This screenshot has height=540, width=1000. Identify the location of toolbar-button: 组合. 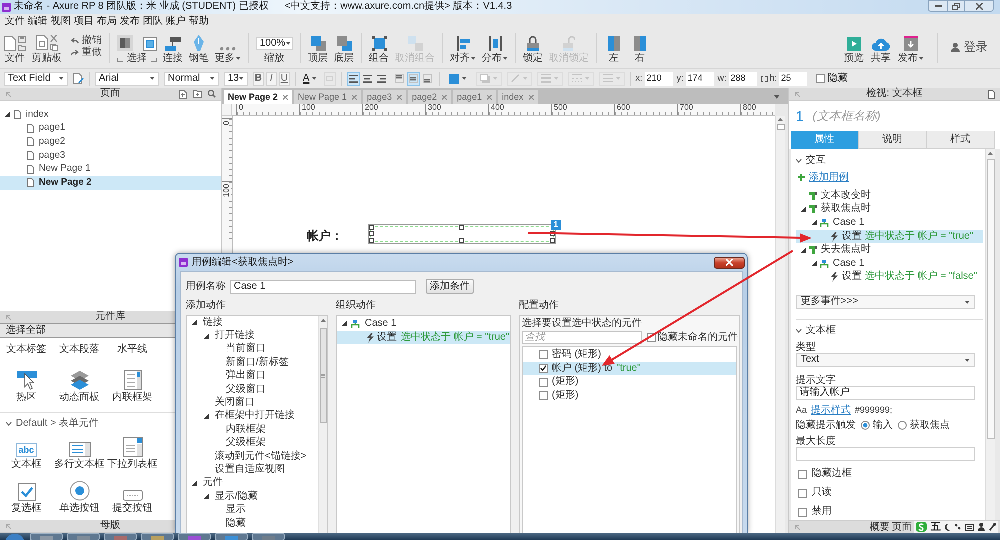
(379, 48).